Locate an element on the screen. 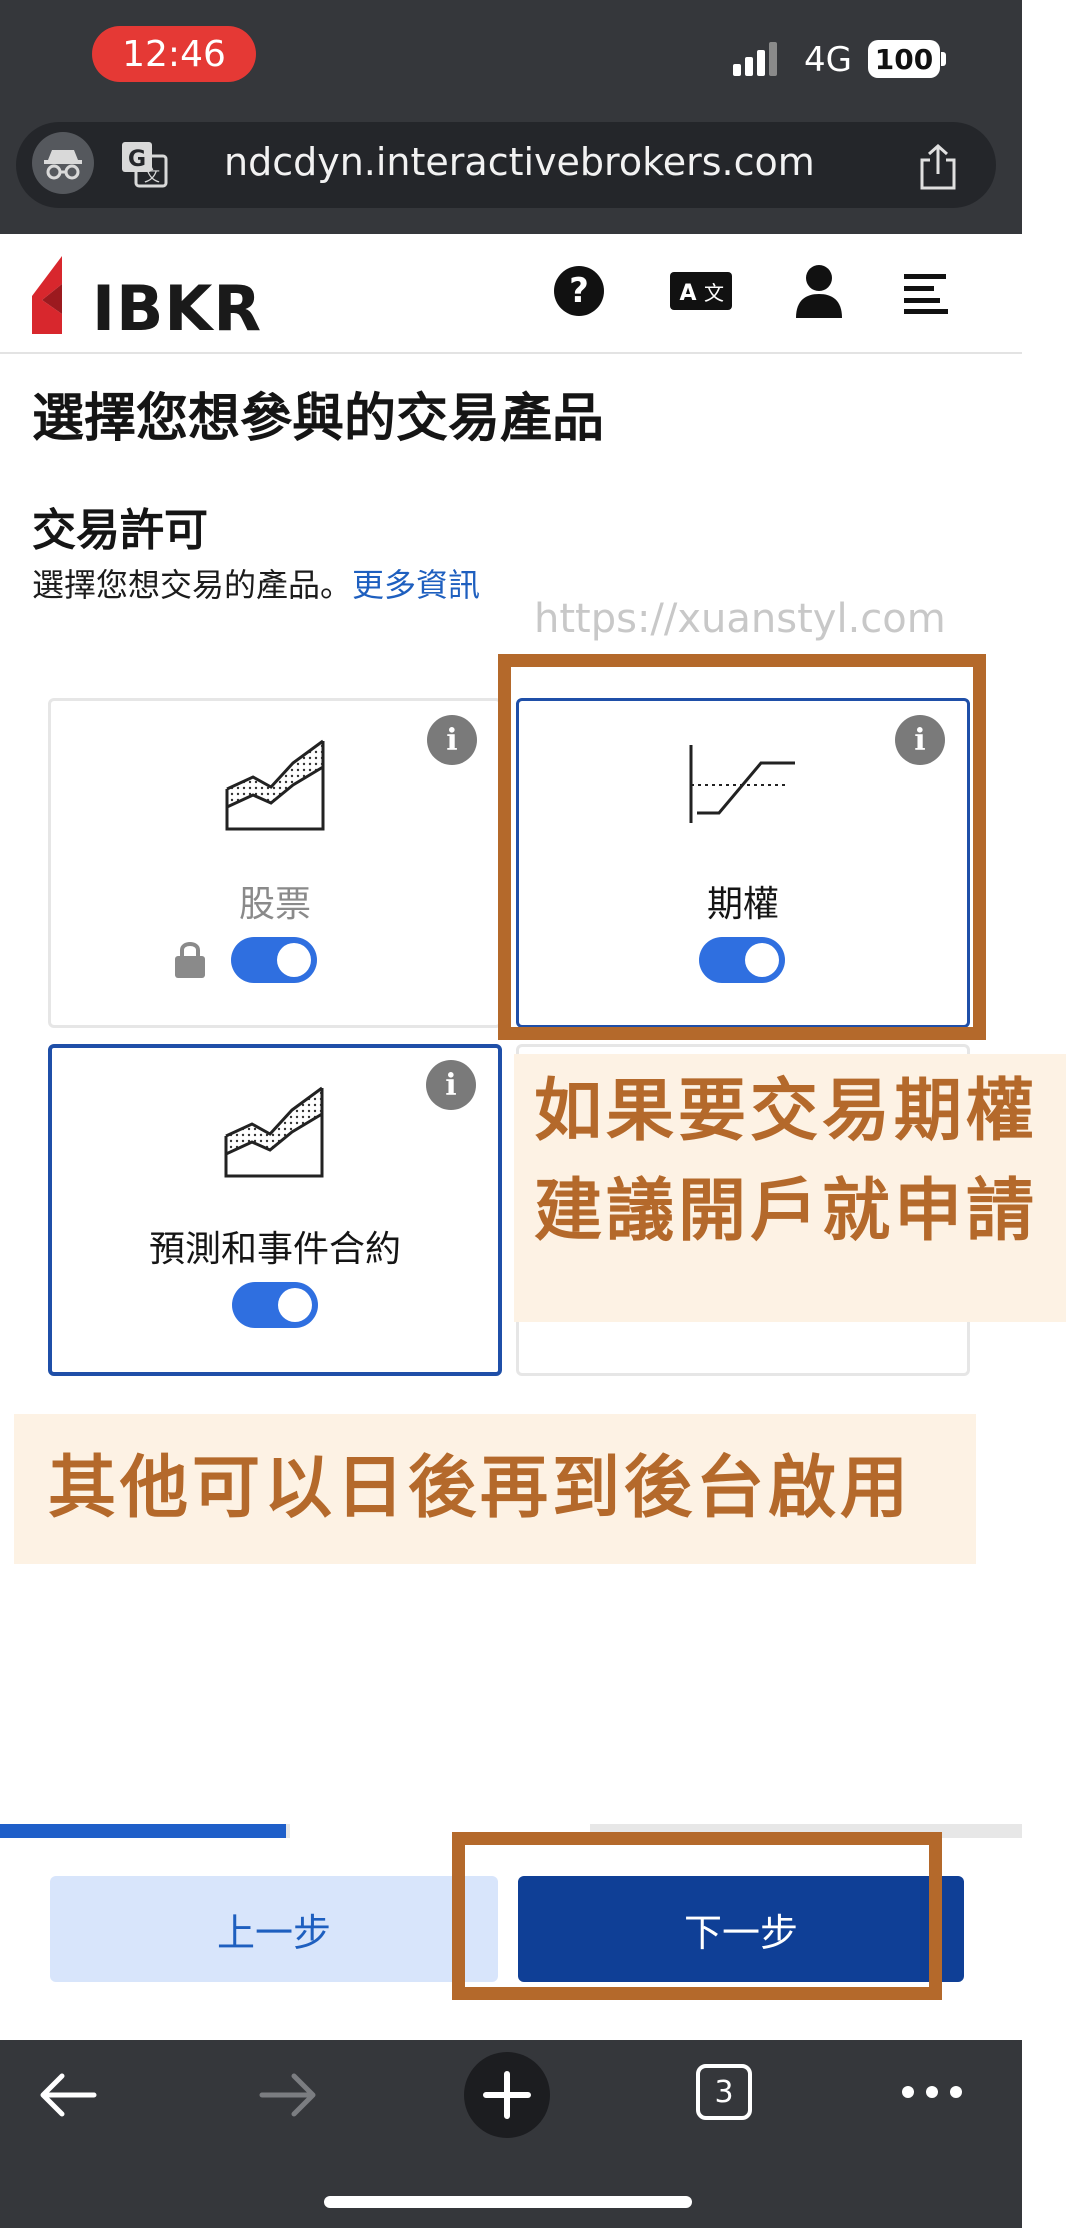 The width and height of the screenshot is (1066, 2228). previous-step-button: 上一步 is located at coordinates (274, 1929).